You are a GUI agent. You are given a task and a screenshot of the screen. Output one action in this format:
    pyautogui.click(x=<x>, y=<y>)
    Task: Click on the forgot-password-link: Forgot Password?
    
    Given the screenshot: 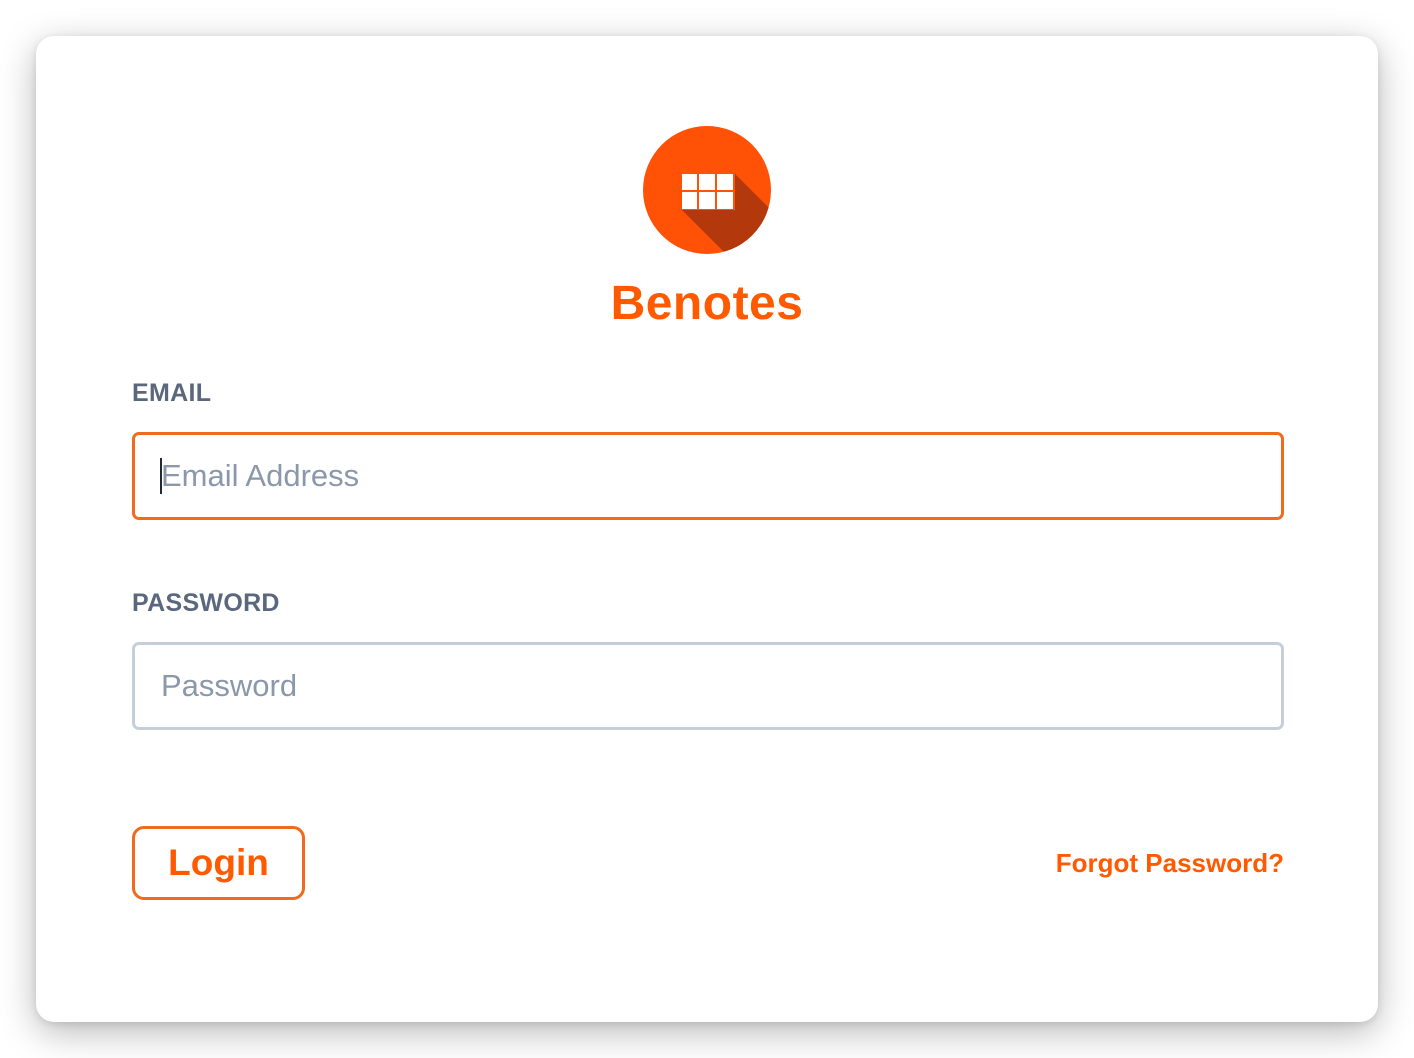 What is the action you would take?
    pyautogui.click(x=1170, y=863)
    